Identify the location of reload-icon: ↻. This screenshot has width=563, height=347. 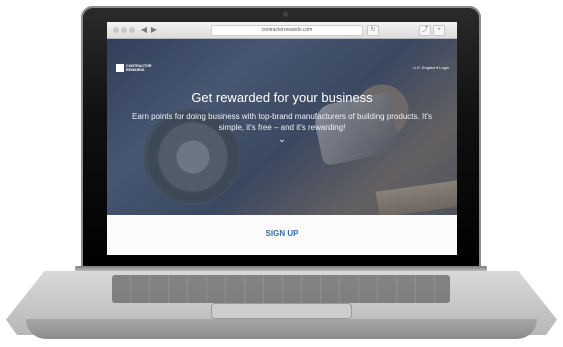
(373, 30).